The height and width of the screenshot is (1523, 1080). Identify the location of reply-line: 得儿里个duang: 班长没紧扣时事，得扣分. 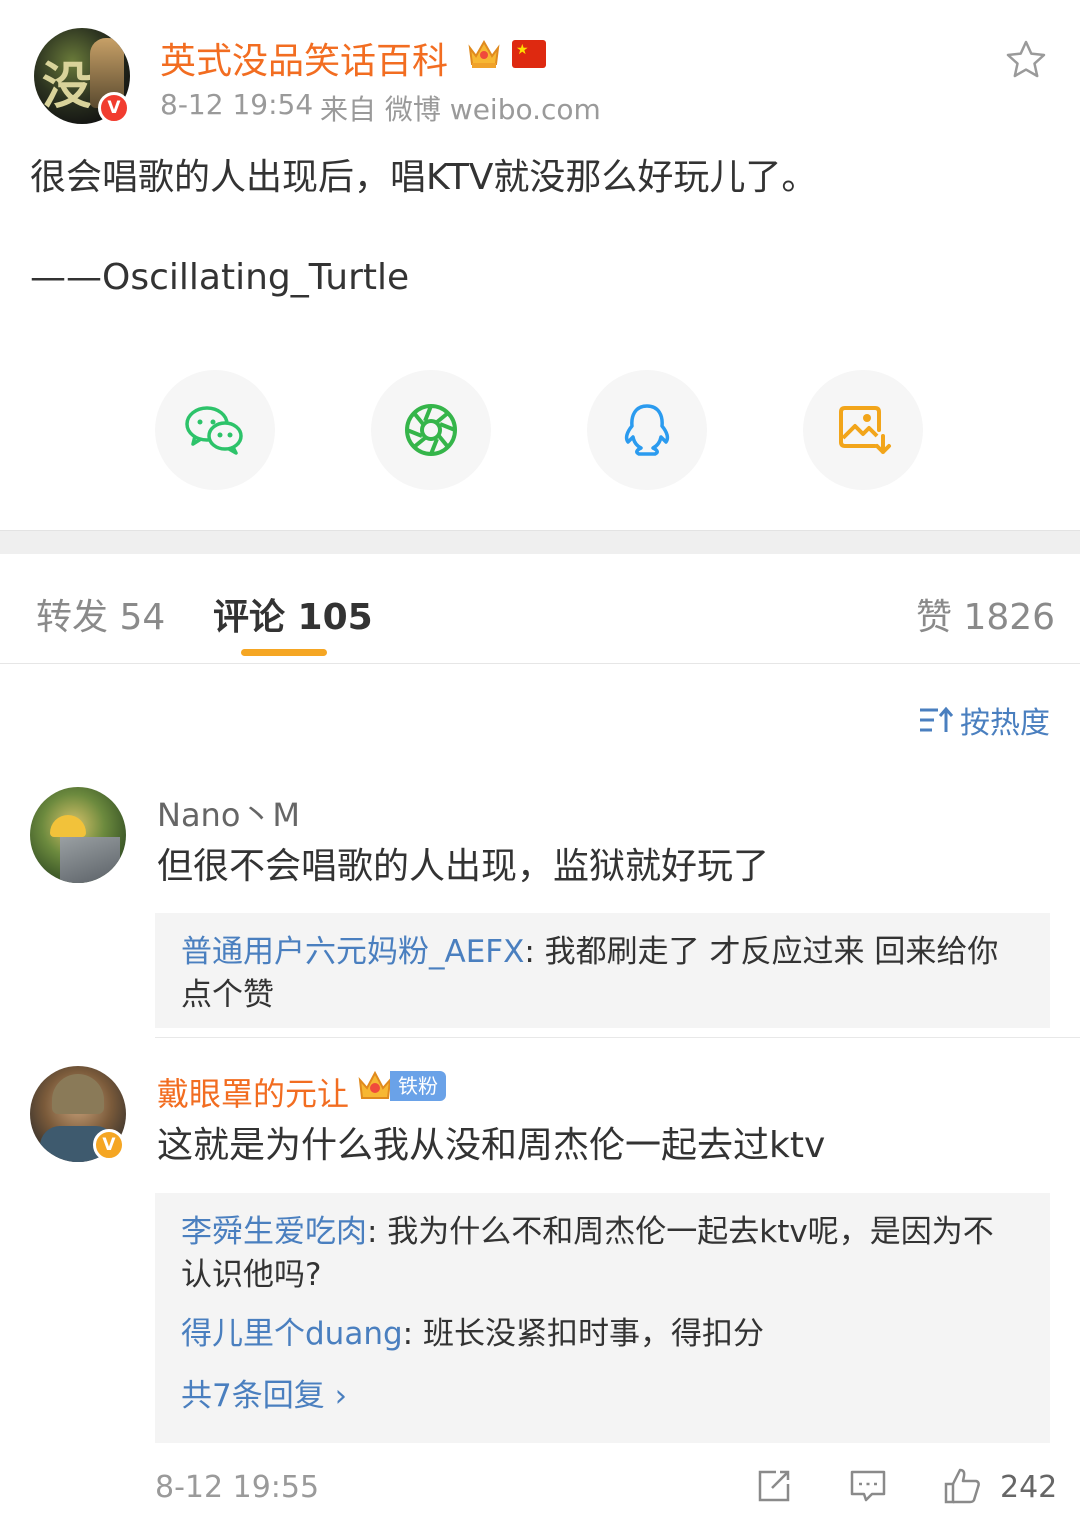
(602, 1334).